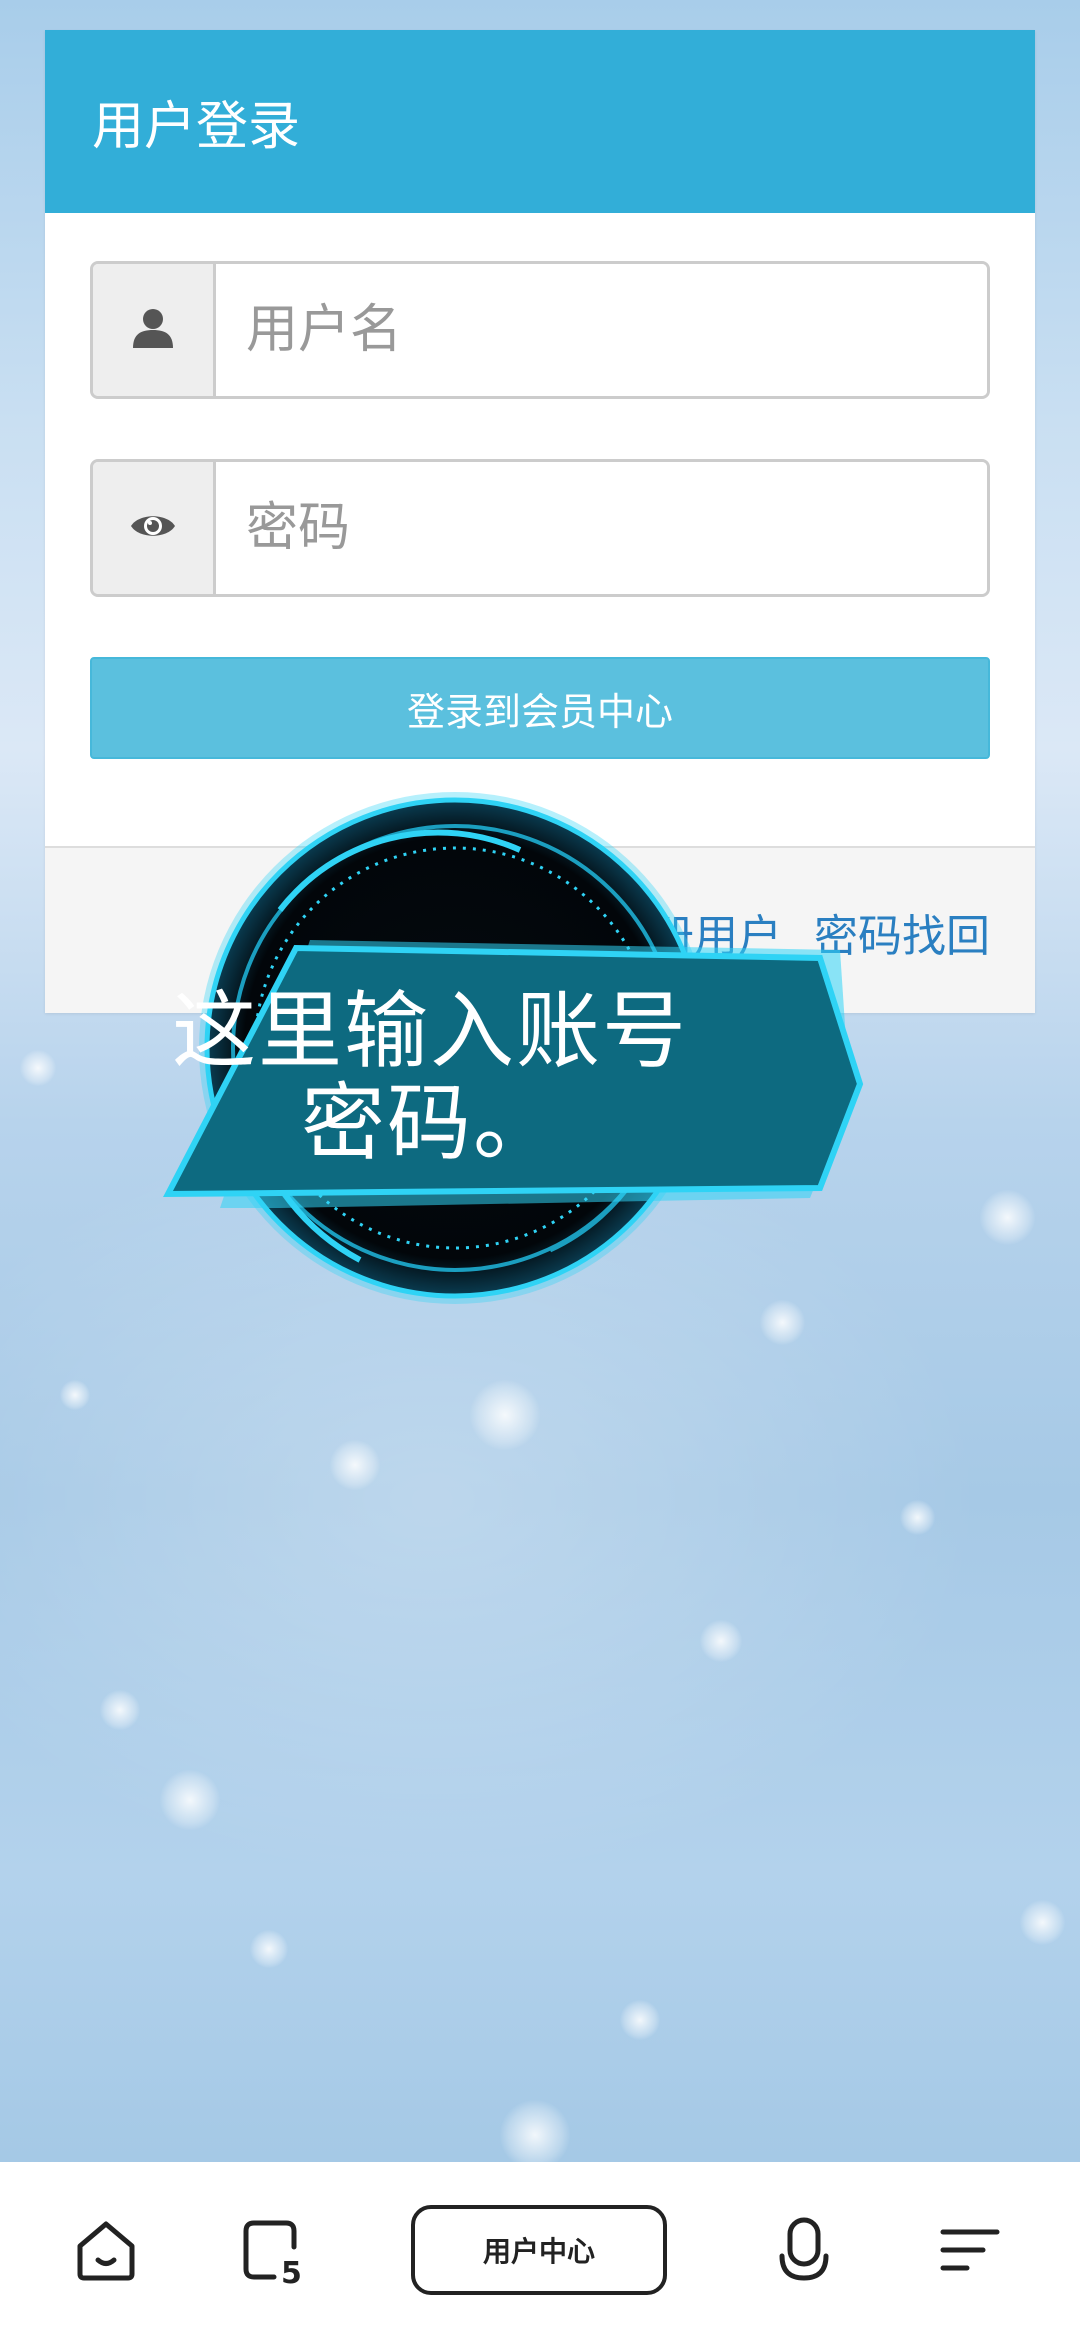  I want to click on login-button: 登录到会员中心, so click(540, 708).